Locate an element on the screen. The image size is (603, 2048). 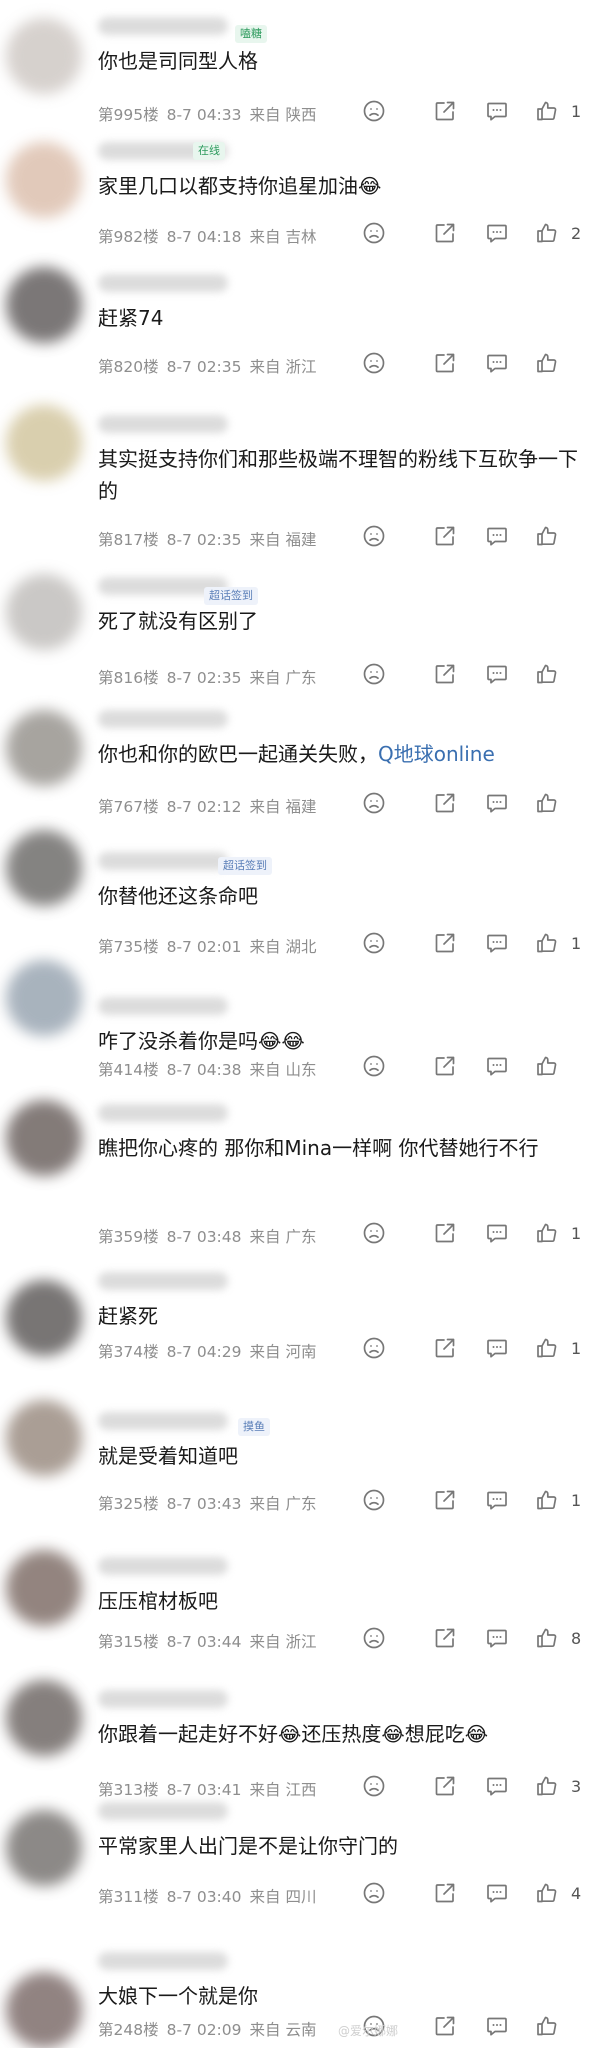
like-count: 4 is located at coordinates (576, 1893).